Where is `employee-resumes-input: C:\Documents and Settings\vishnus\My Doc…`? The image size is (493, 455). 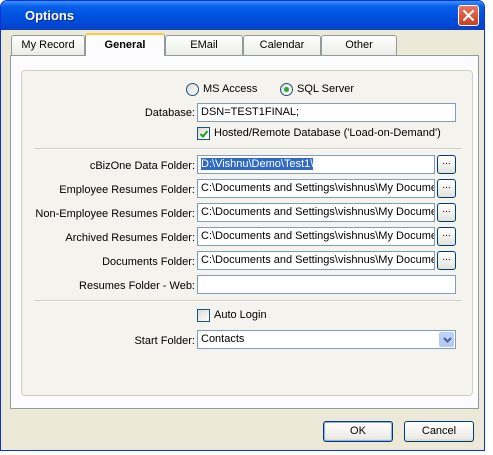
employee-resumes-input: C:\Documents and Settings\vishnus\My Doc… is located at coordinates (316, 188).